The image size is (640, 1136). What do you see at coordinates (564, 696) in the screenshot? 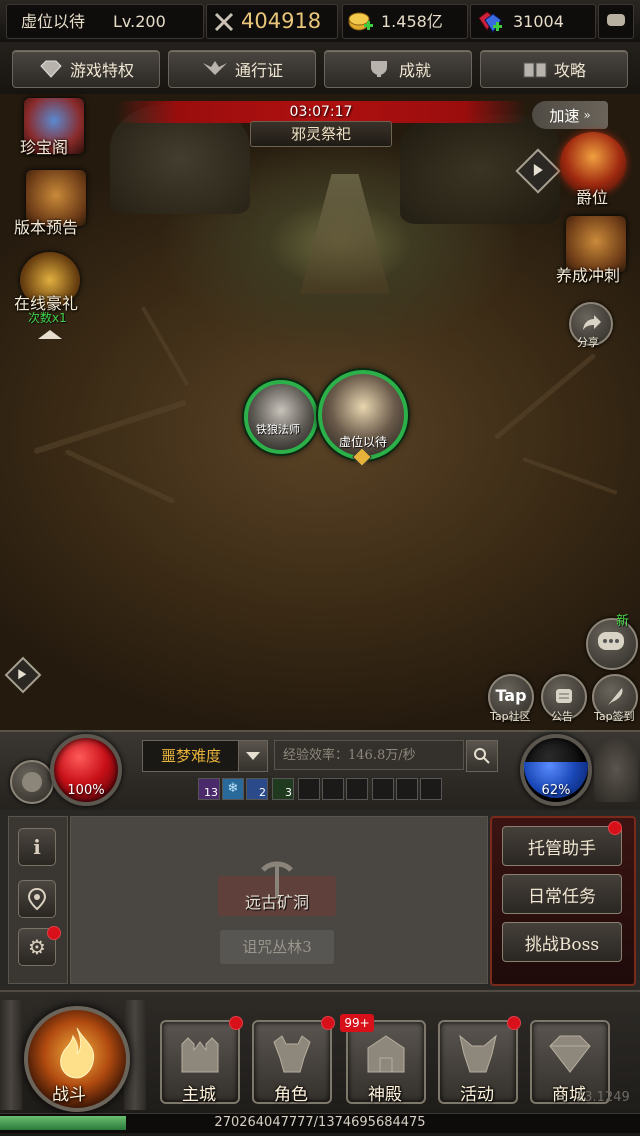
I see `scroll-icon` at bounding box center [564, 696].